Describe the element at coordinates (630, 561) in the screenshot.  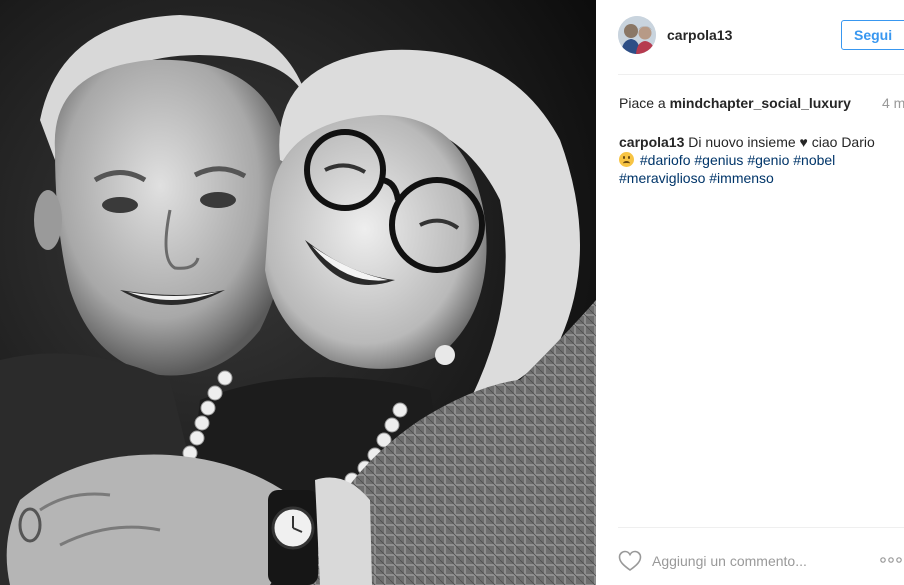
I see `heart-outline-icon` at that location.